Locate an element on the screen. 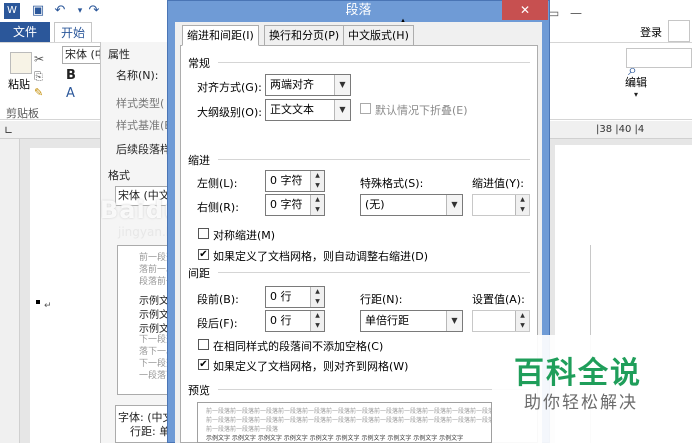  bold-icon: B is located at coordinates (71, 75).